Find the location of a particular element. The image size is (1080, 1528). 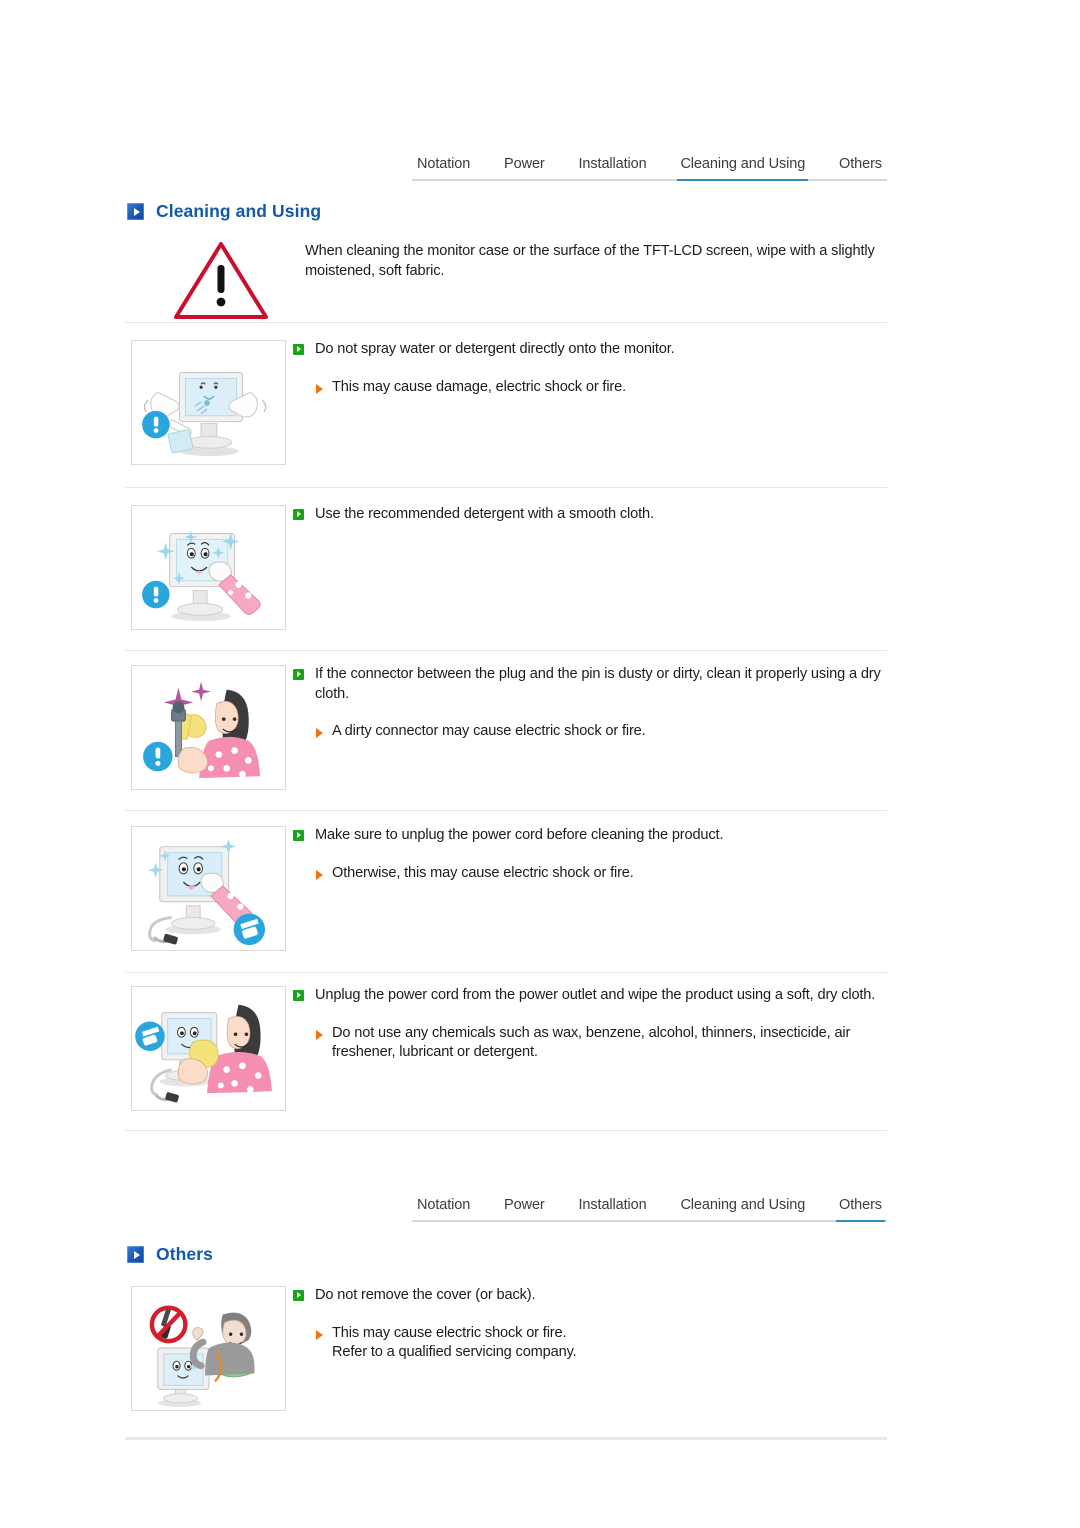

sub-text-continued: Refer to a qualified servicing company. is located at coordinates (454, 1352).